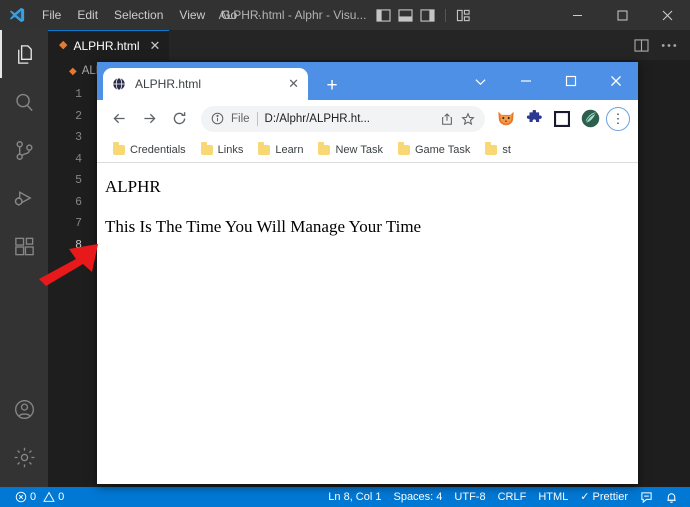 Image resolution: width=690 pixels, height=507 pixels. I want to click on browser-tab-alphr: ALPHR.html ✕, so click(205, 84).